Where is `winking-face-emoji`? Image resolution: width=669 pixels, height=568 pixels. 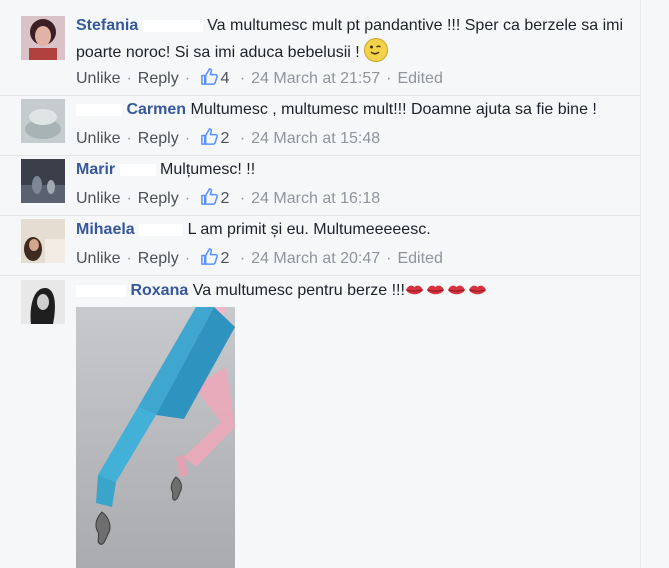
winking-face-emoji is located at coordinates (376, 50).